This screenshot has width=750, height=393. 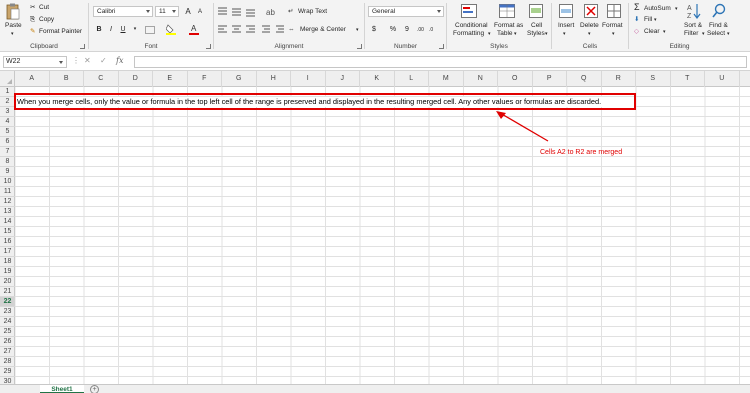 What do you see at coordinates (7, 252) in the screenshot?
I see `row-header: 17` at bounding box center [7, 252].